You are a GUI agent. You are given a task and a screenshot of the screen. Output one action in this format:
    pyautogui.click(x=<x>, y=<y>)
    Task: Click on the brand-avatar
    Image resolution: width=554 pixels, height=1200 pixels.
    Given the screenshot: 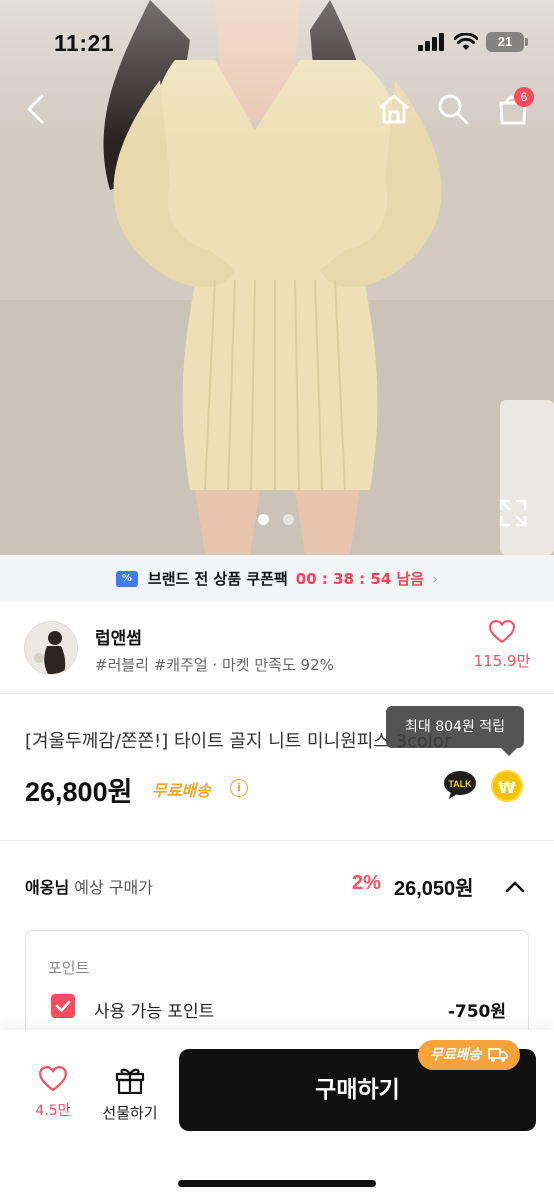 What is the action you would take?
    pyautogui.click(x=51, y=648)
    